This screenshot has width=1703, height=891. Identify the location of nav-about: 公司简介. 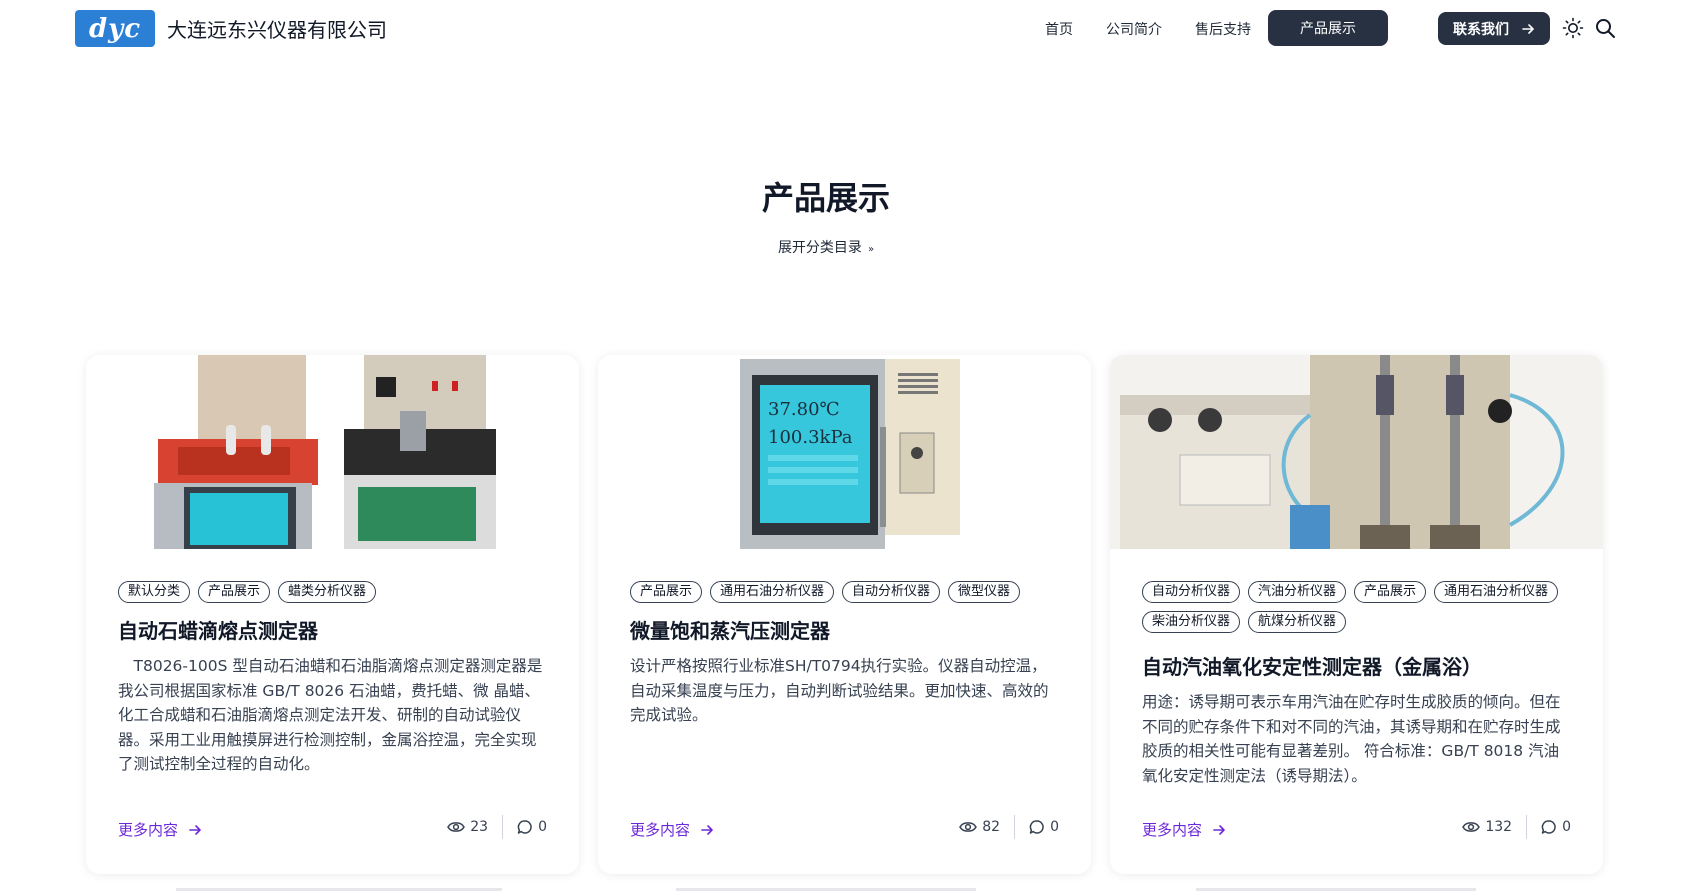
(1134, 29).